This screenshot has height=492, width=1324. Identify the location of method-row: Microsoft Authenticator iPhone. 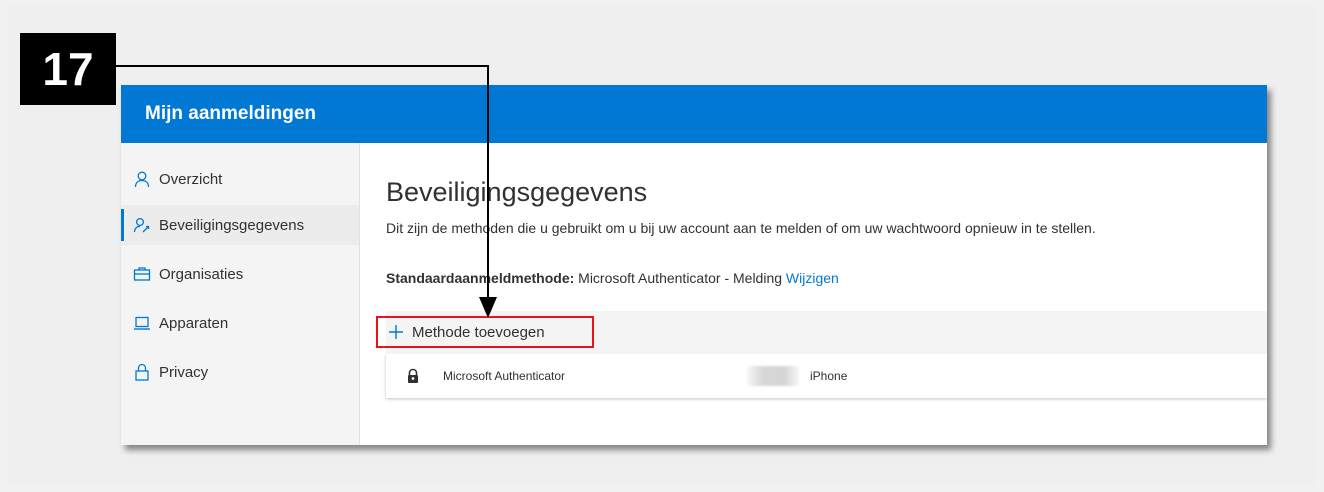
(826, 376).